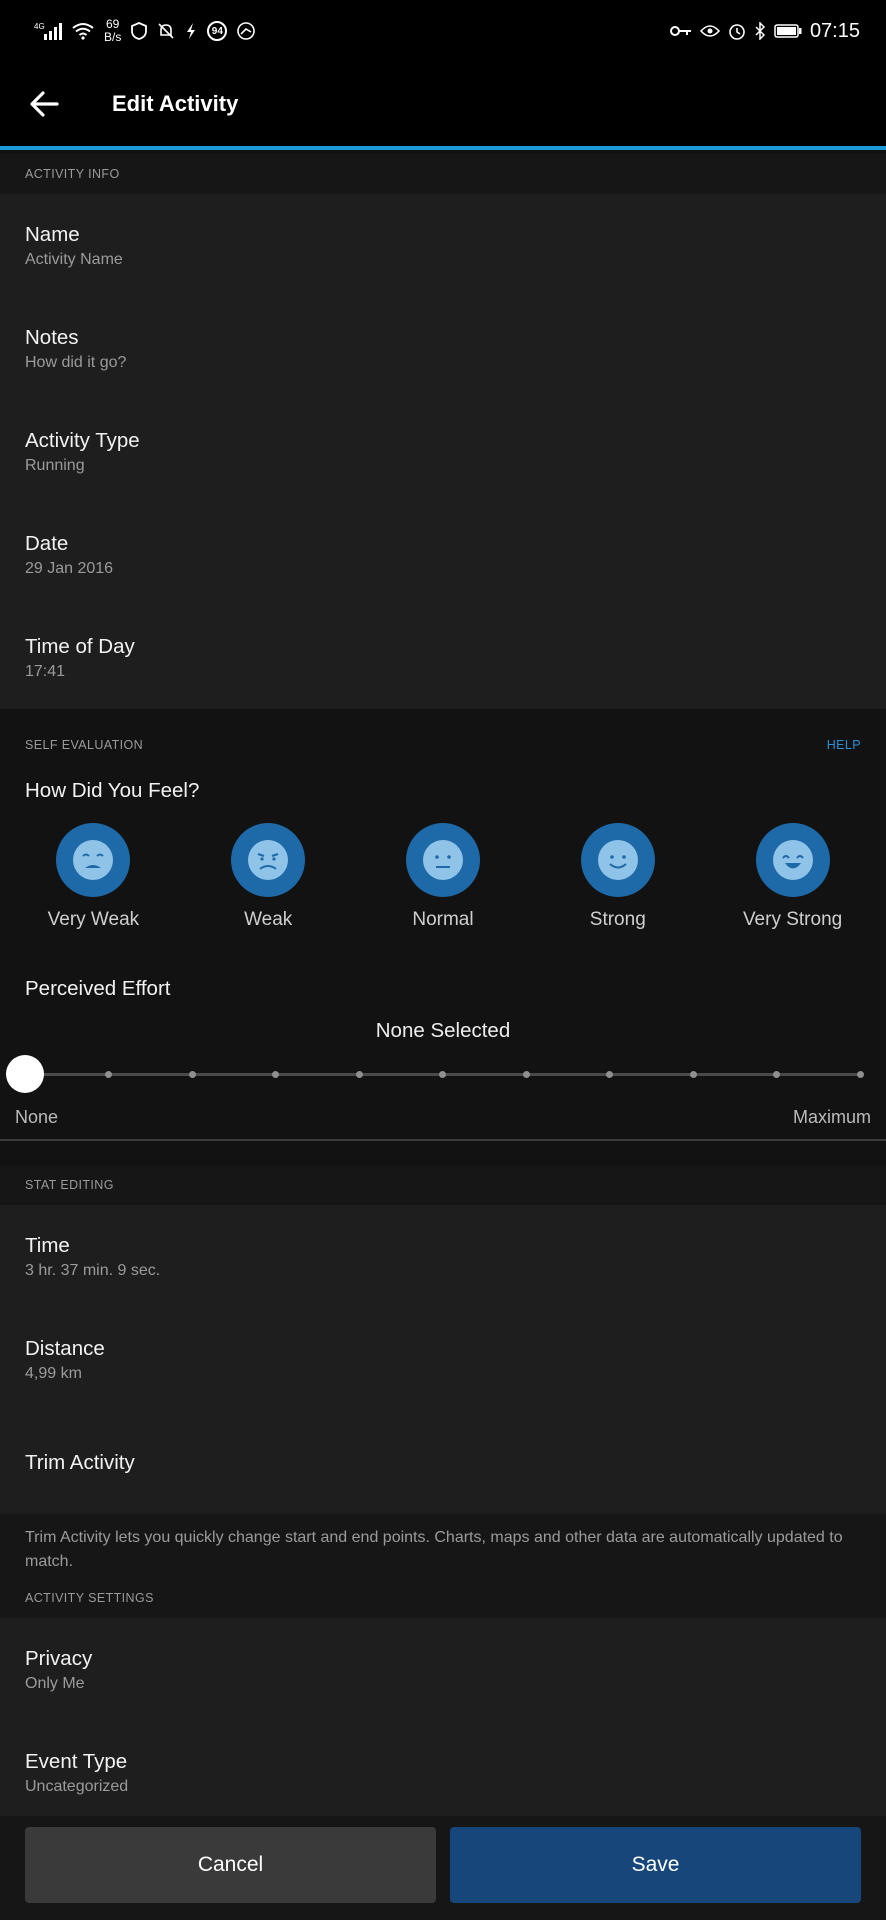 This screenshot has height=1920, width=886. Describe the element at coordinates (53, 1373) in the screenshot. I see `row-value: 4,99 km` at that location.